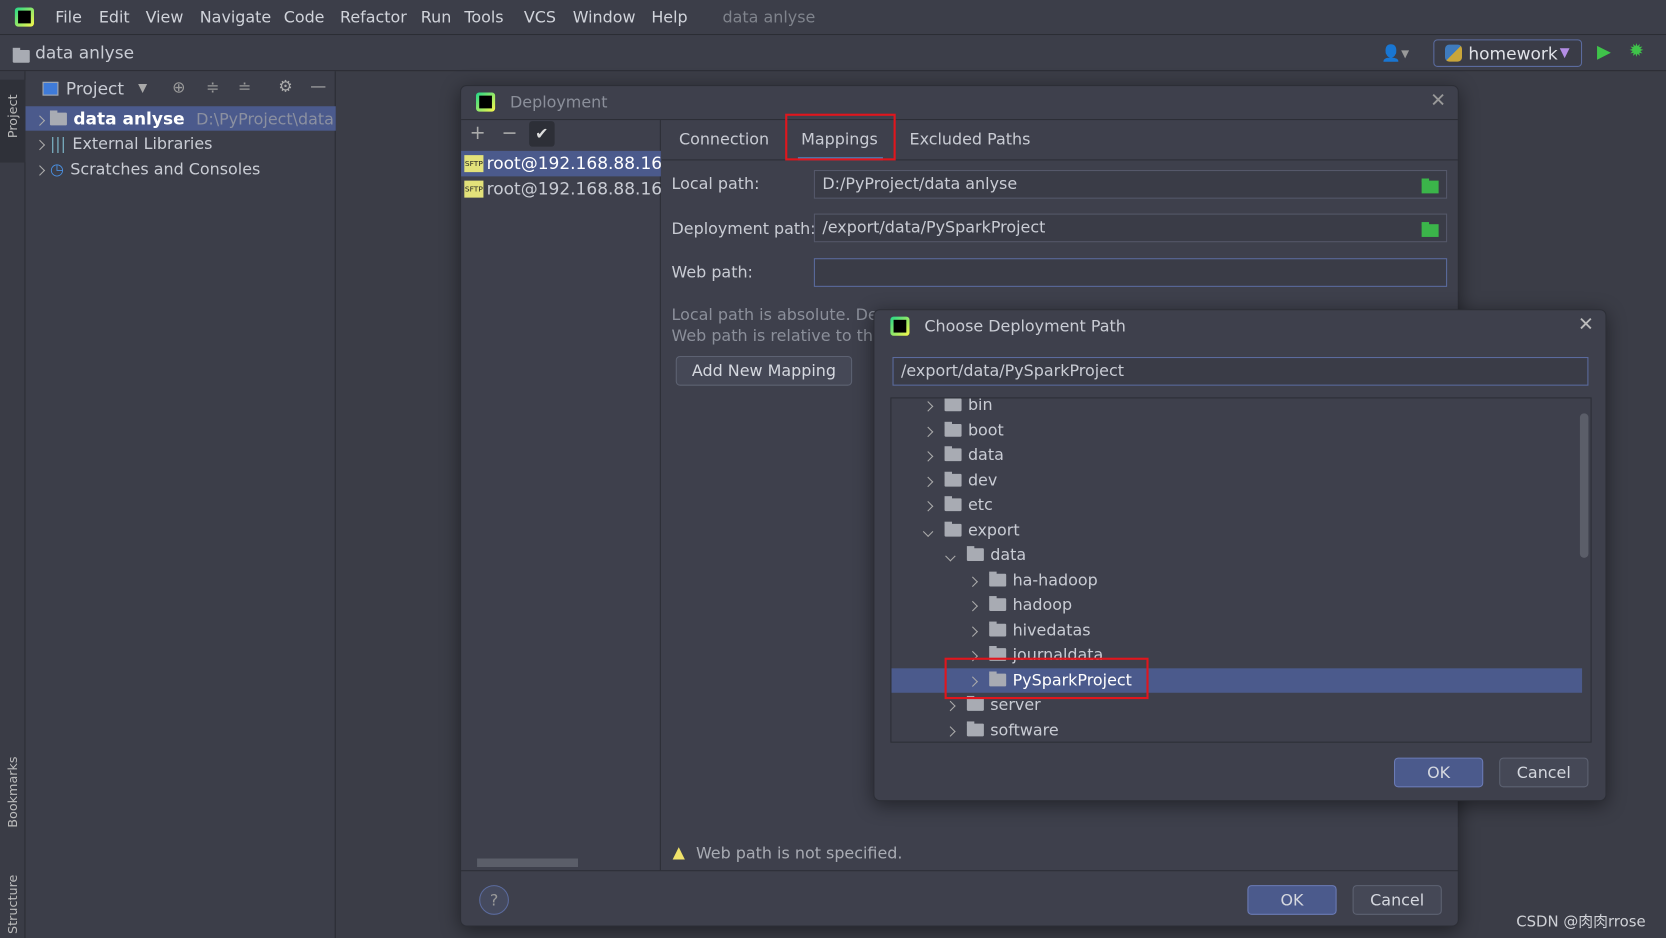 This screenshot has width=1666, height=938. I want to click on help-icon: ?, so click(494, 900).